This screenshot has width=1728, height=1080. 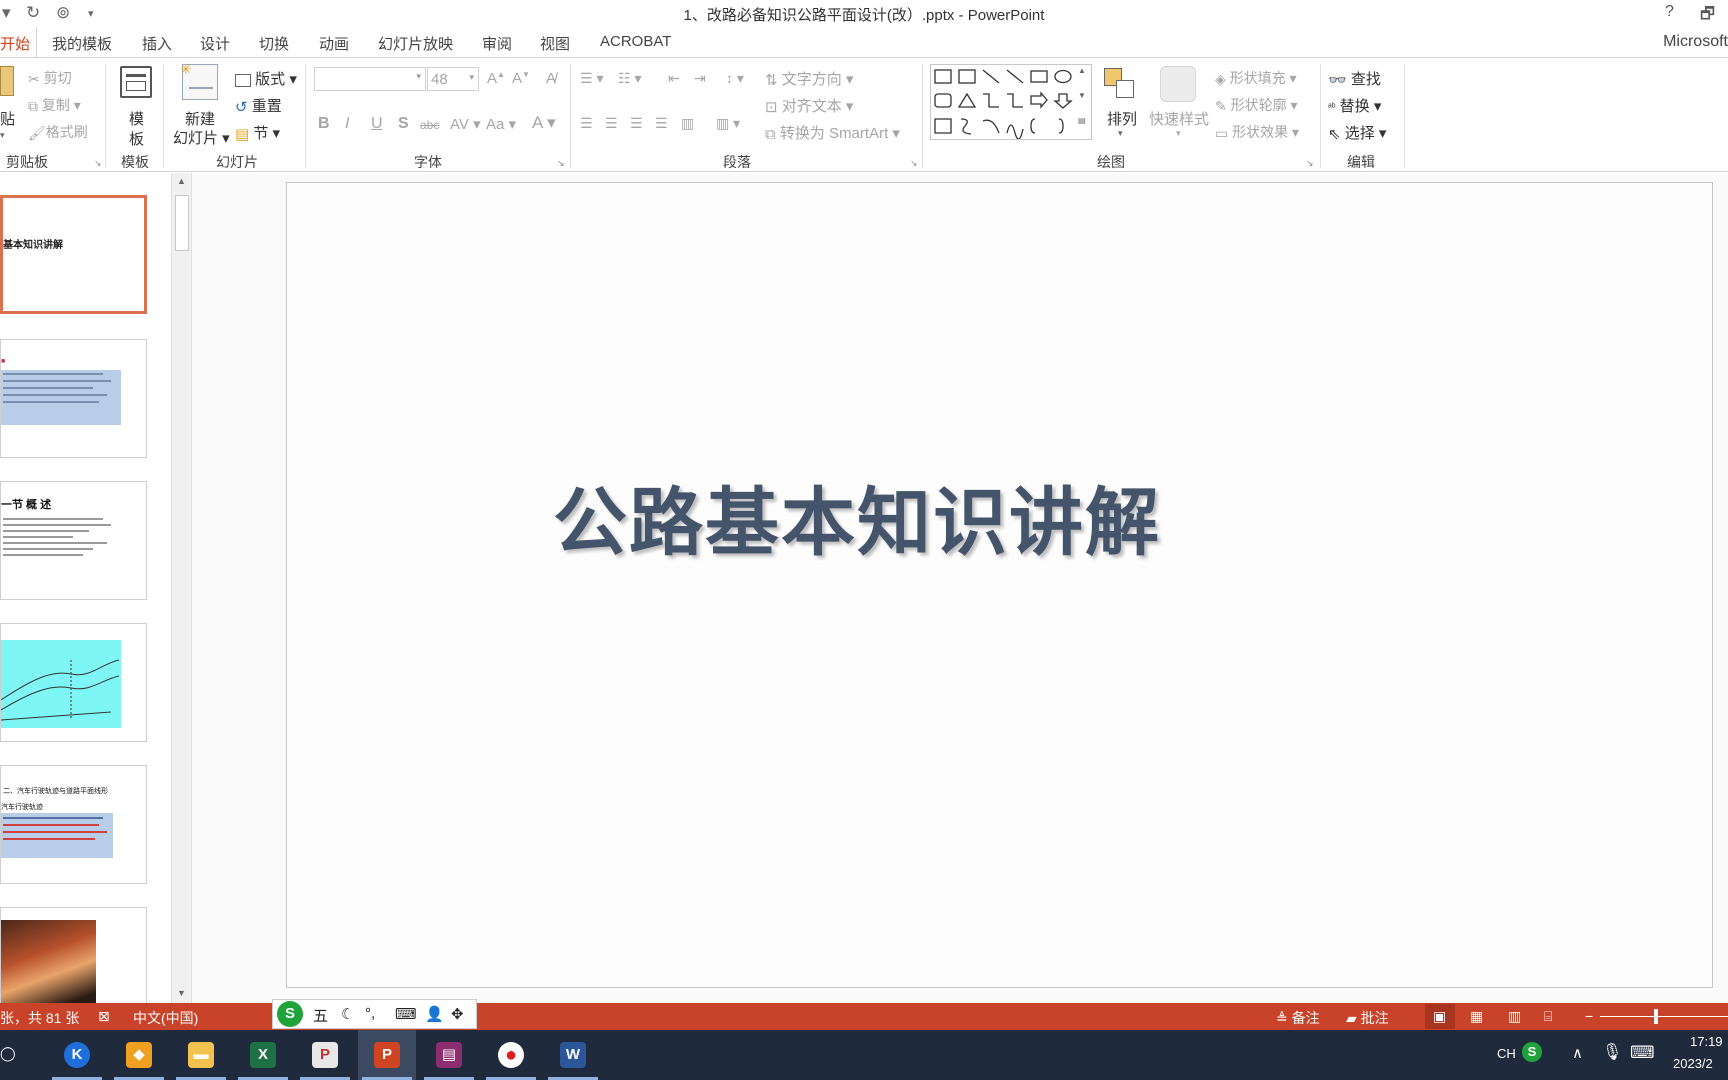 What do you see at coordinates (403, 124) in the screenshot?
I see `shadow-text-icon: S` at bounding box center [403, 124].